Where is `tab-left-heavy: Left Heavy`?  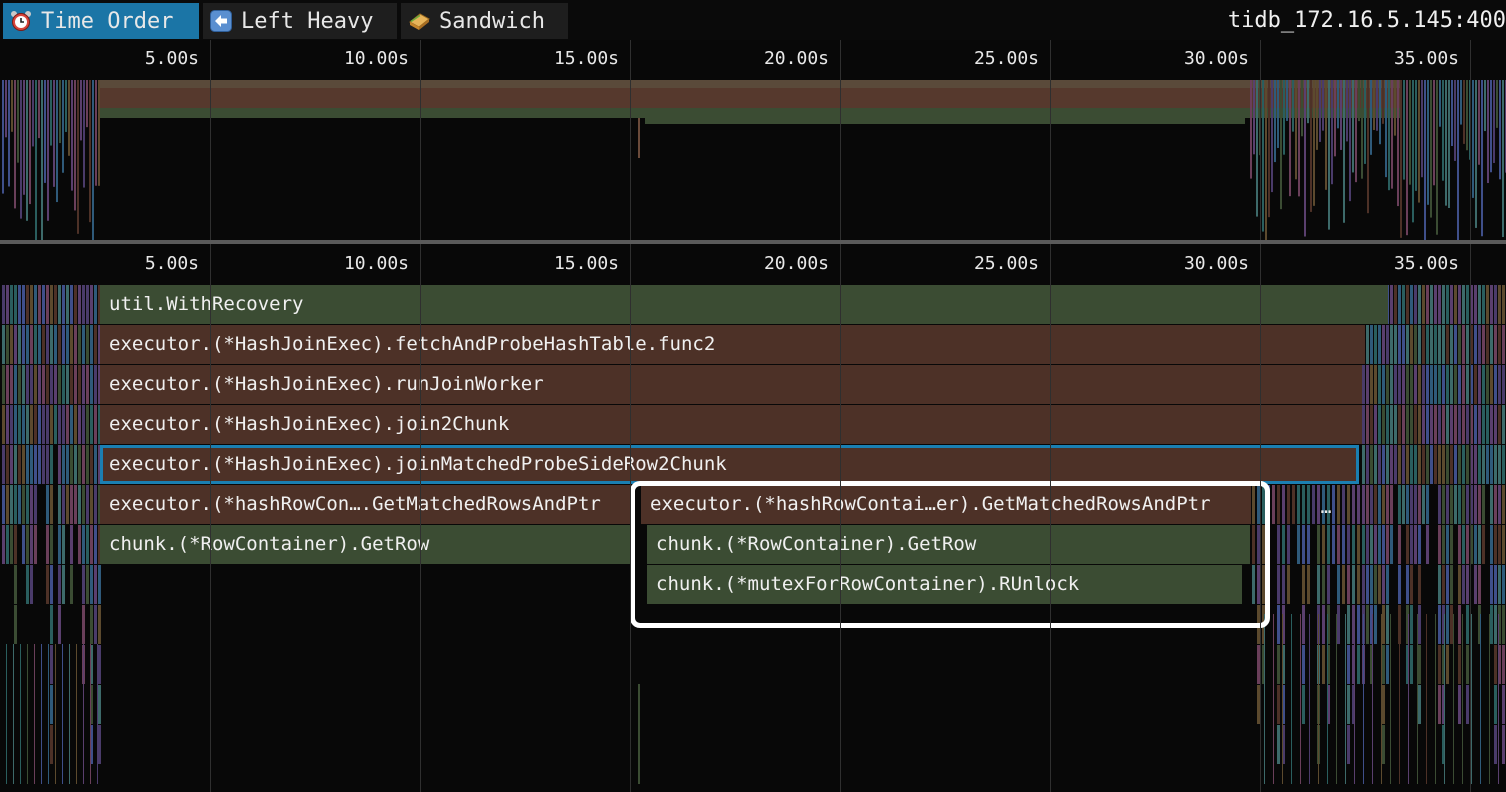 tab-left-heavy: Left Heavy is located at coordinates (300, 21).